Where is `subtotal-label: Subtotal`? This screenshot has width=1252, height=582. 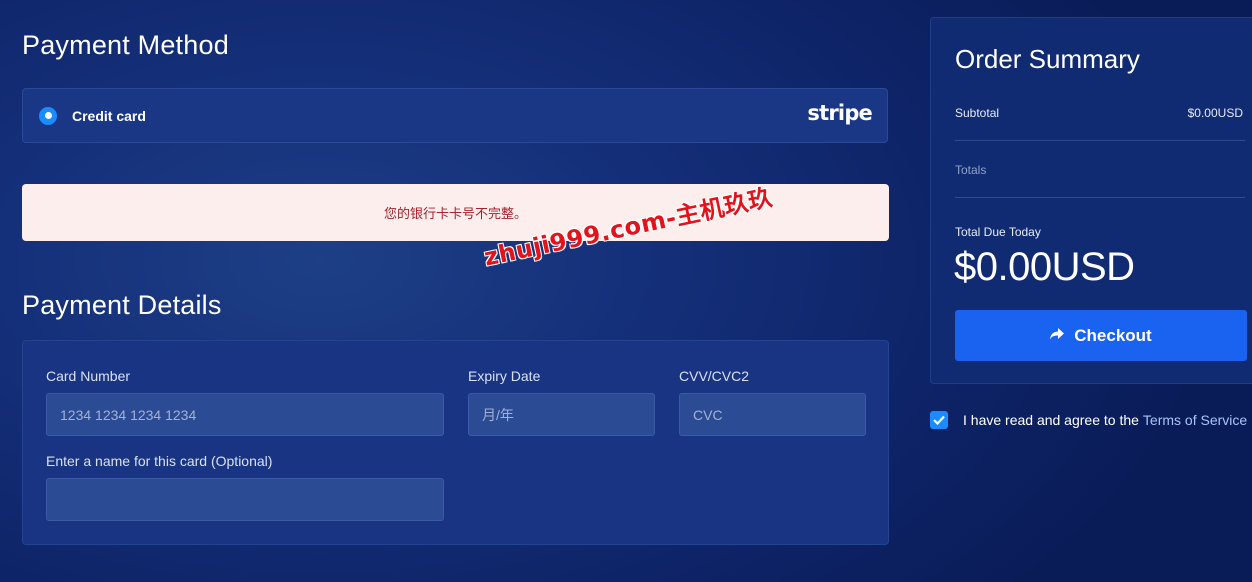
subtotal-label: Subtotal is located at coordinates (977, 113).